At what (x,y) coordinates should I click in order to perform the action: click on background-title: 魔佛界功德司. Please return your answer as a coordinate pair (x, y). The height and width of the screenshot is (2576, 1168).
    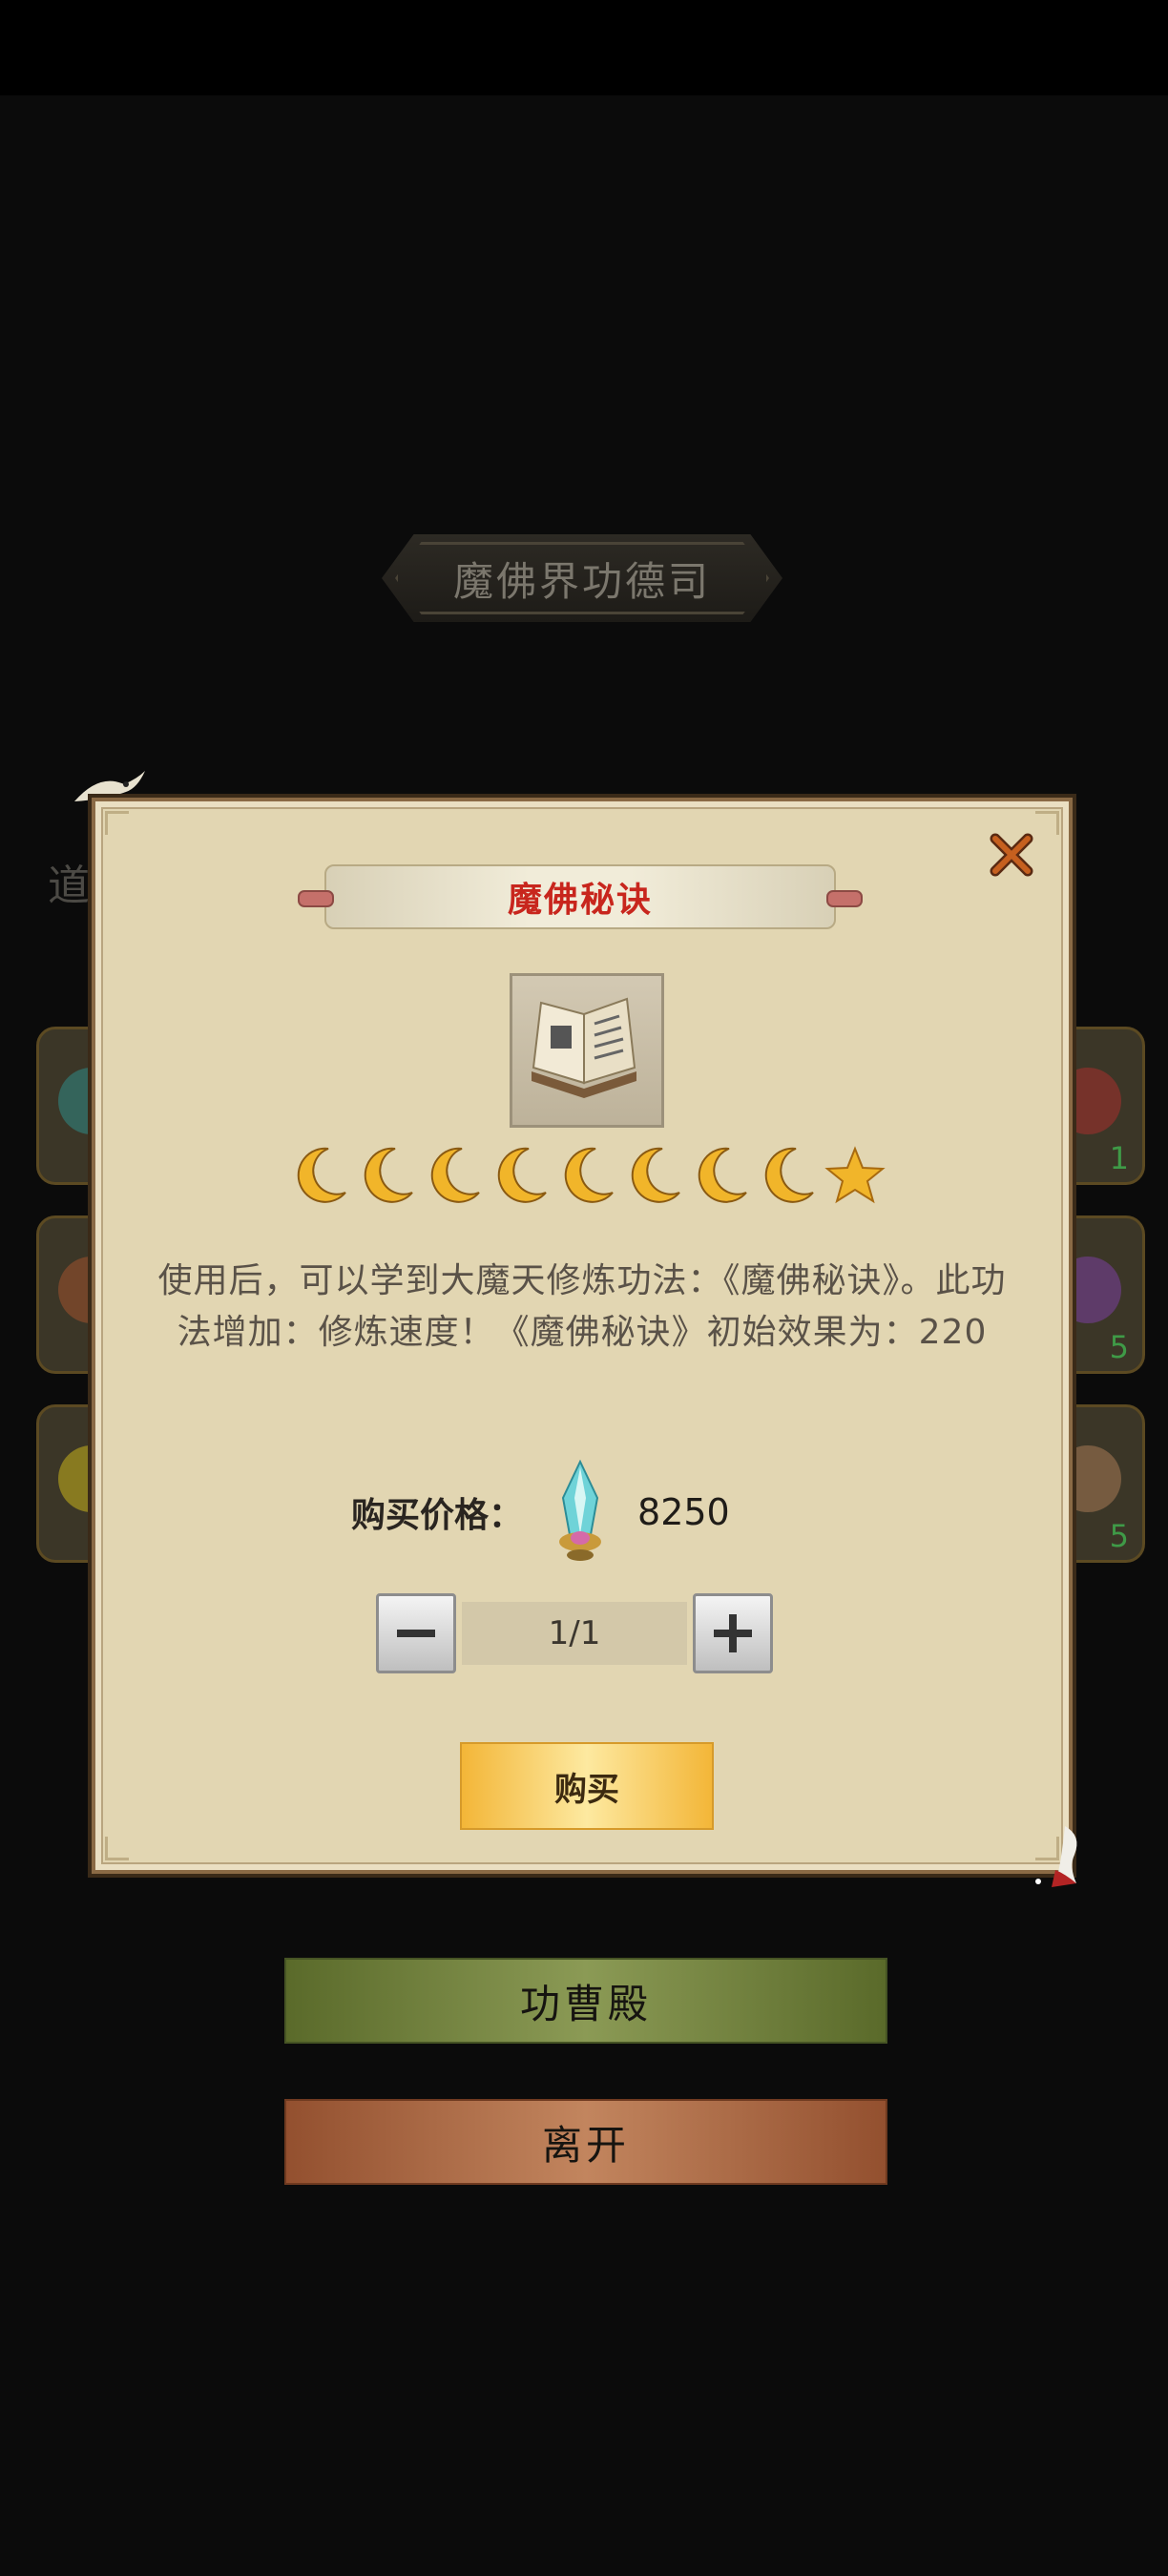
    Looking at the image, I should click on (582, 581).